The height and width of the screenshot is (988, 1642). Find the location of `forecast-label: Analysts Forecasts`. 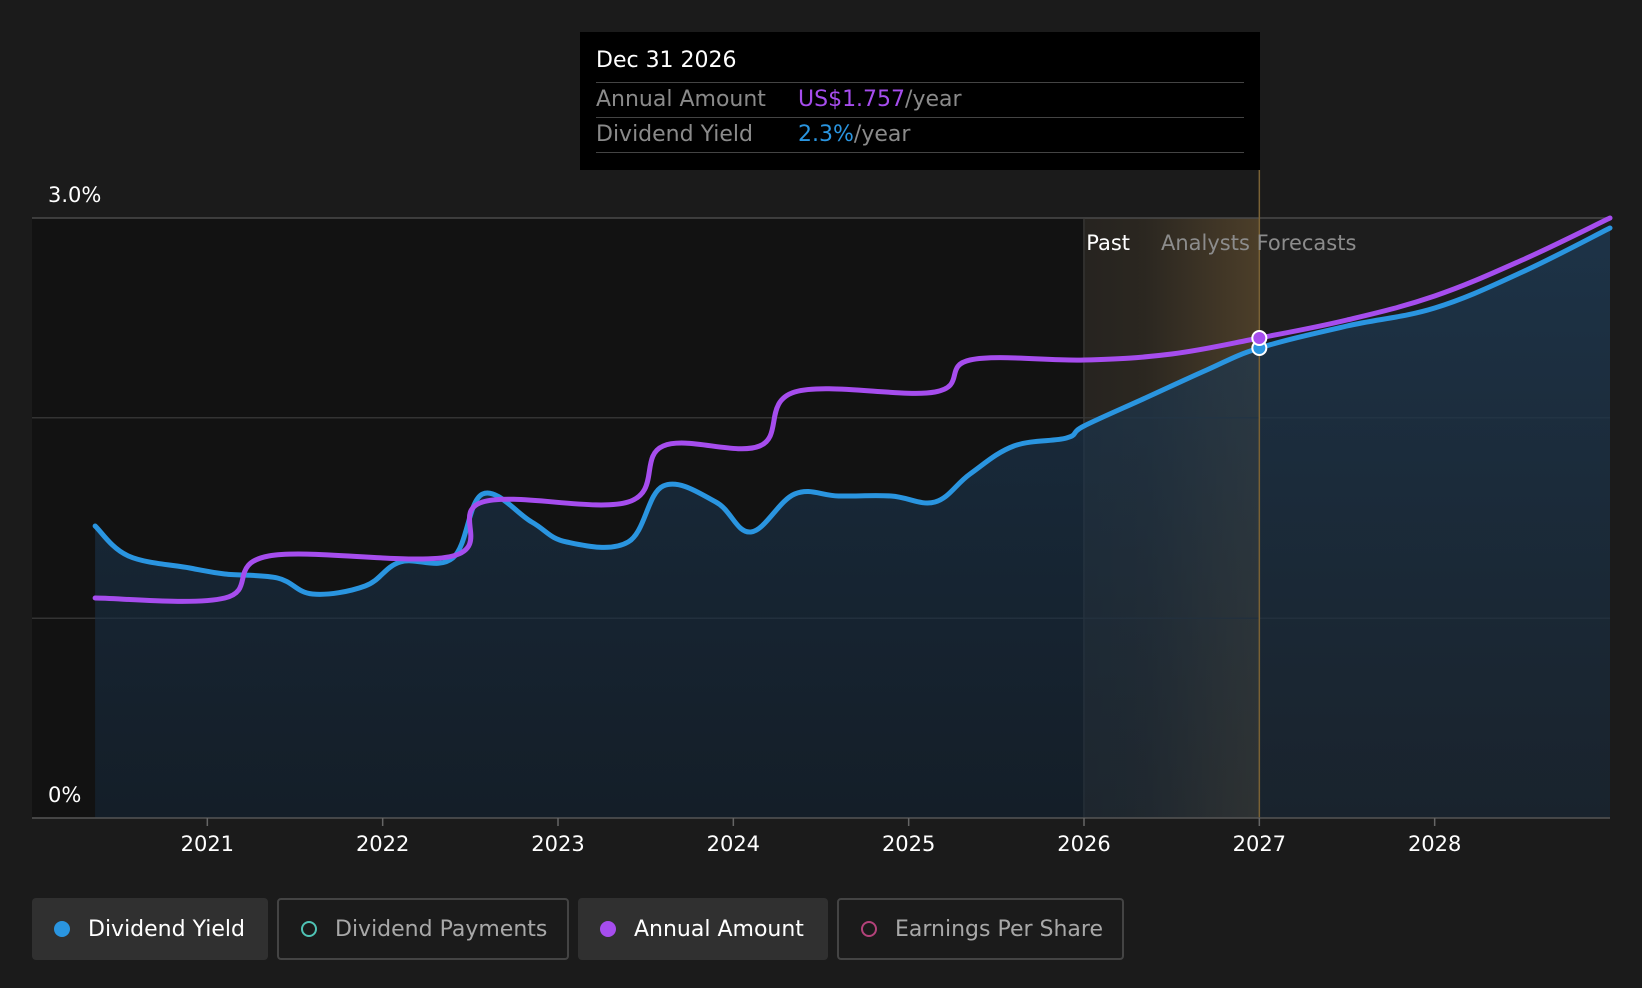

forecast-label: Analysts Forecasts is located at coordinates (1258, 243).